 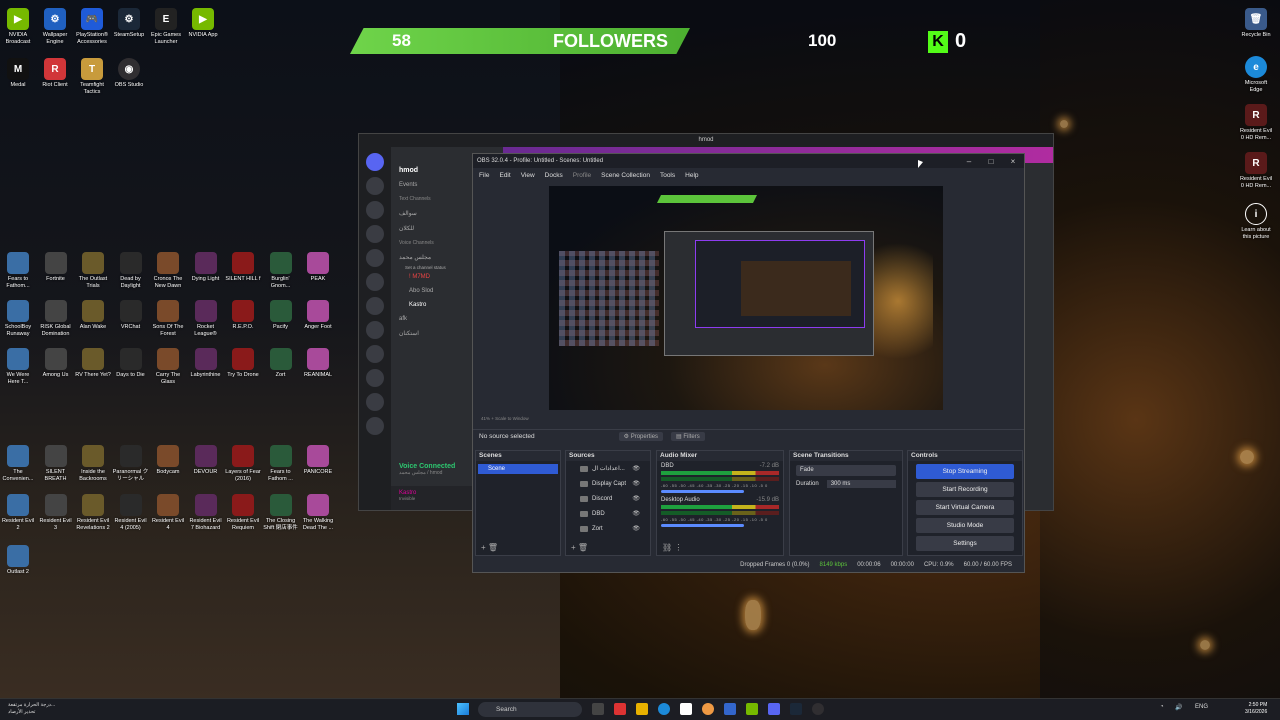 I want to click on game-shortcut: Zort, so click(x=281, y=363).